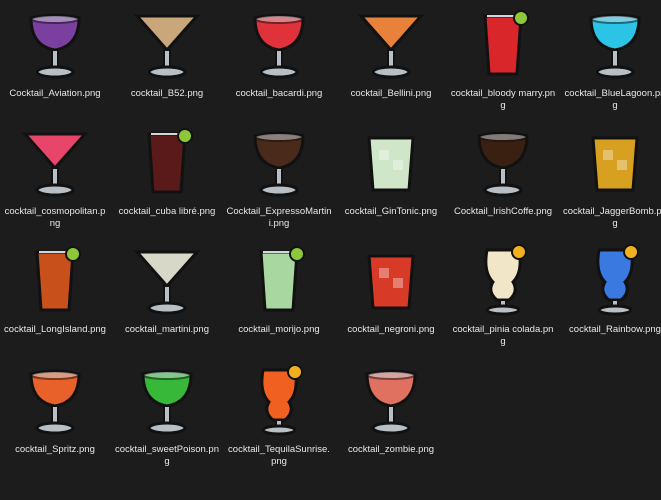 The width and height of the screenshot is (661, 500). What do you see at coordinates (55, 44) in the screenshot?
I see `cocktail-aviation-icon` at bounding box center [55, 44].